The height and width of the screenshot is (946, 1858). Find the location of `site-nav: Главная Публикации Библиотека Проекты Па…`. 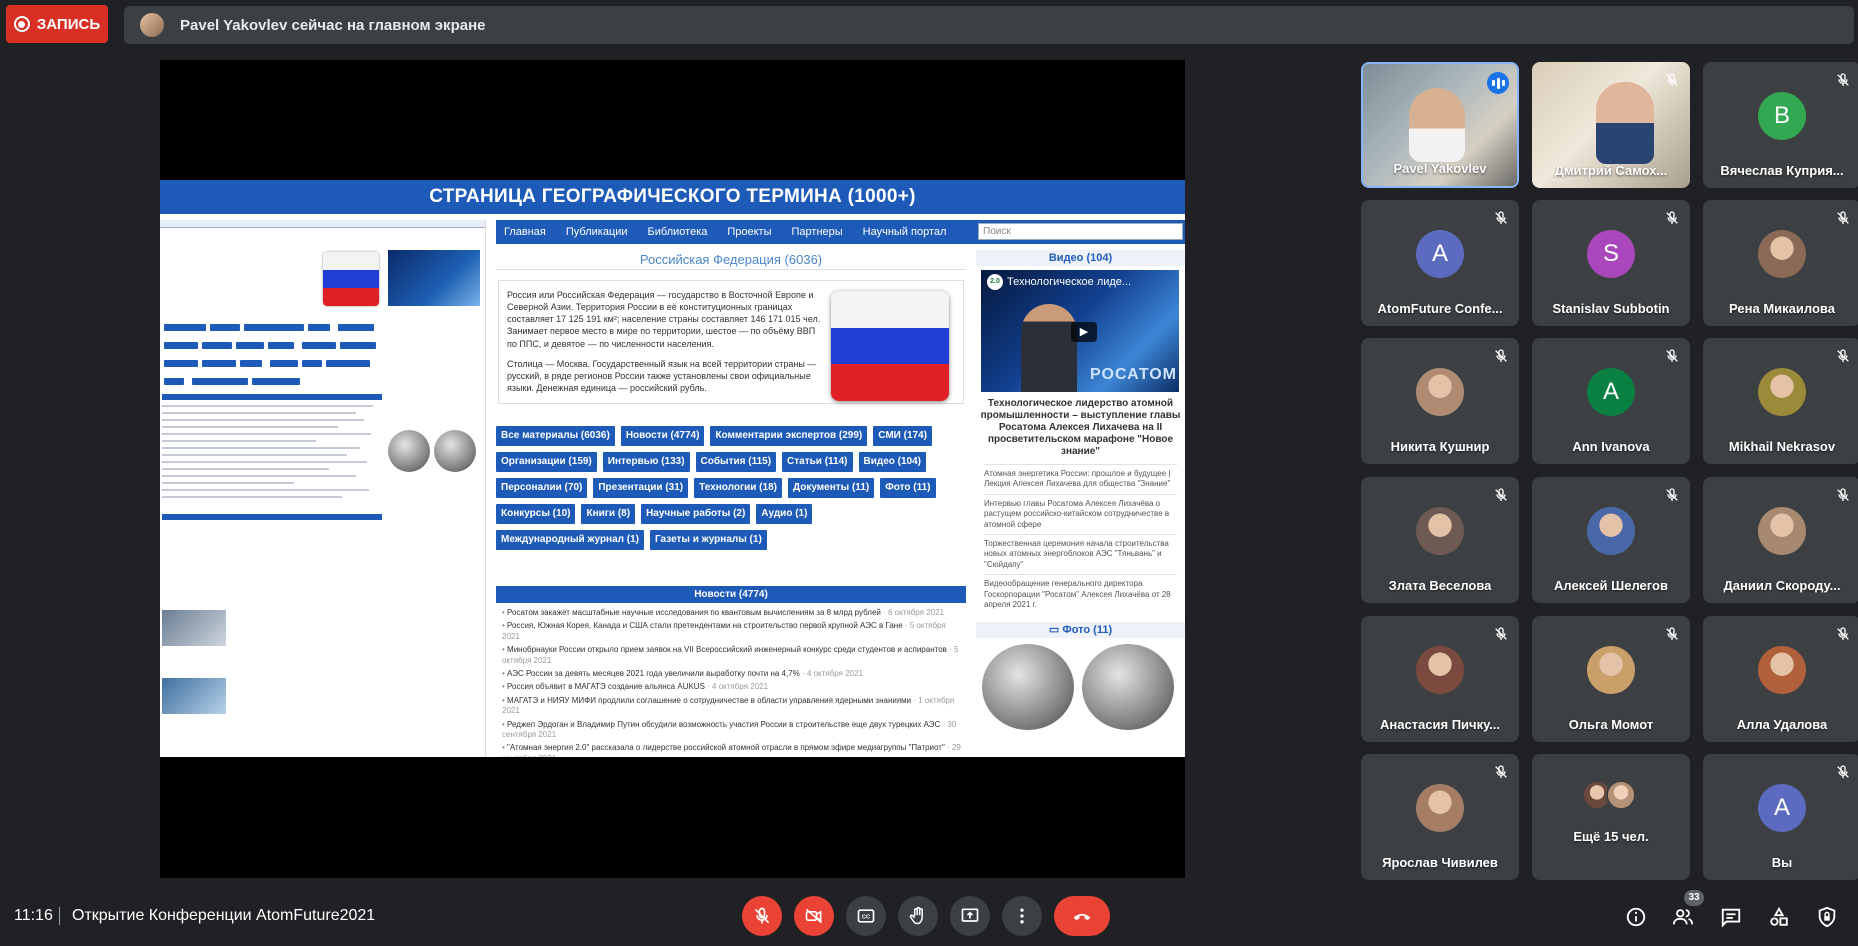

site-nav: Главная Публикации Библиотека Проекты Па… is located at coordinates (840, 232).